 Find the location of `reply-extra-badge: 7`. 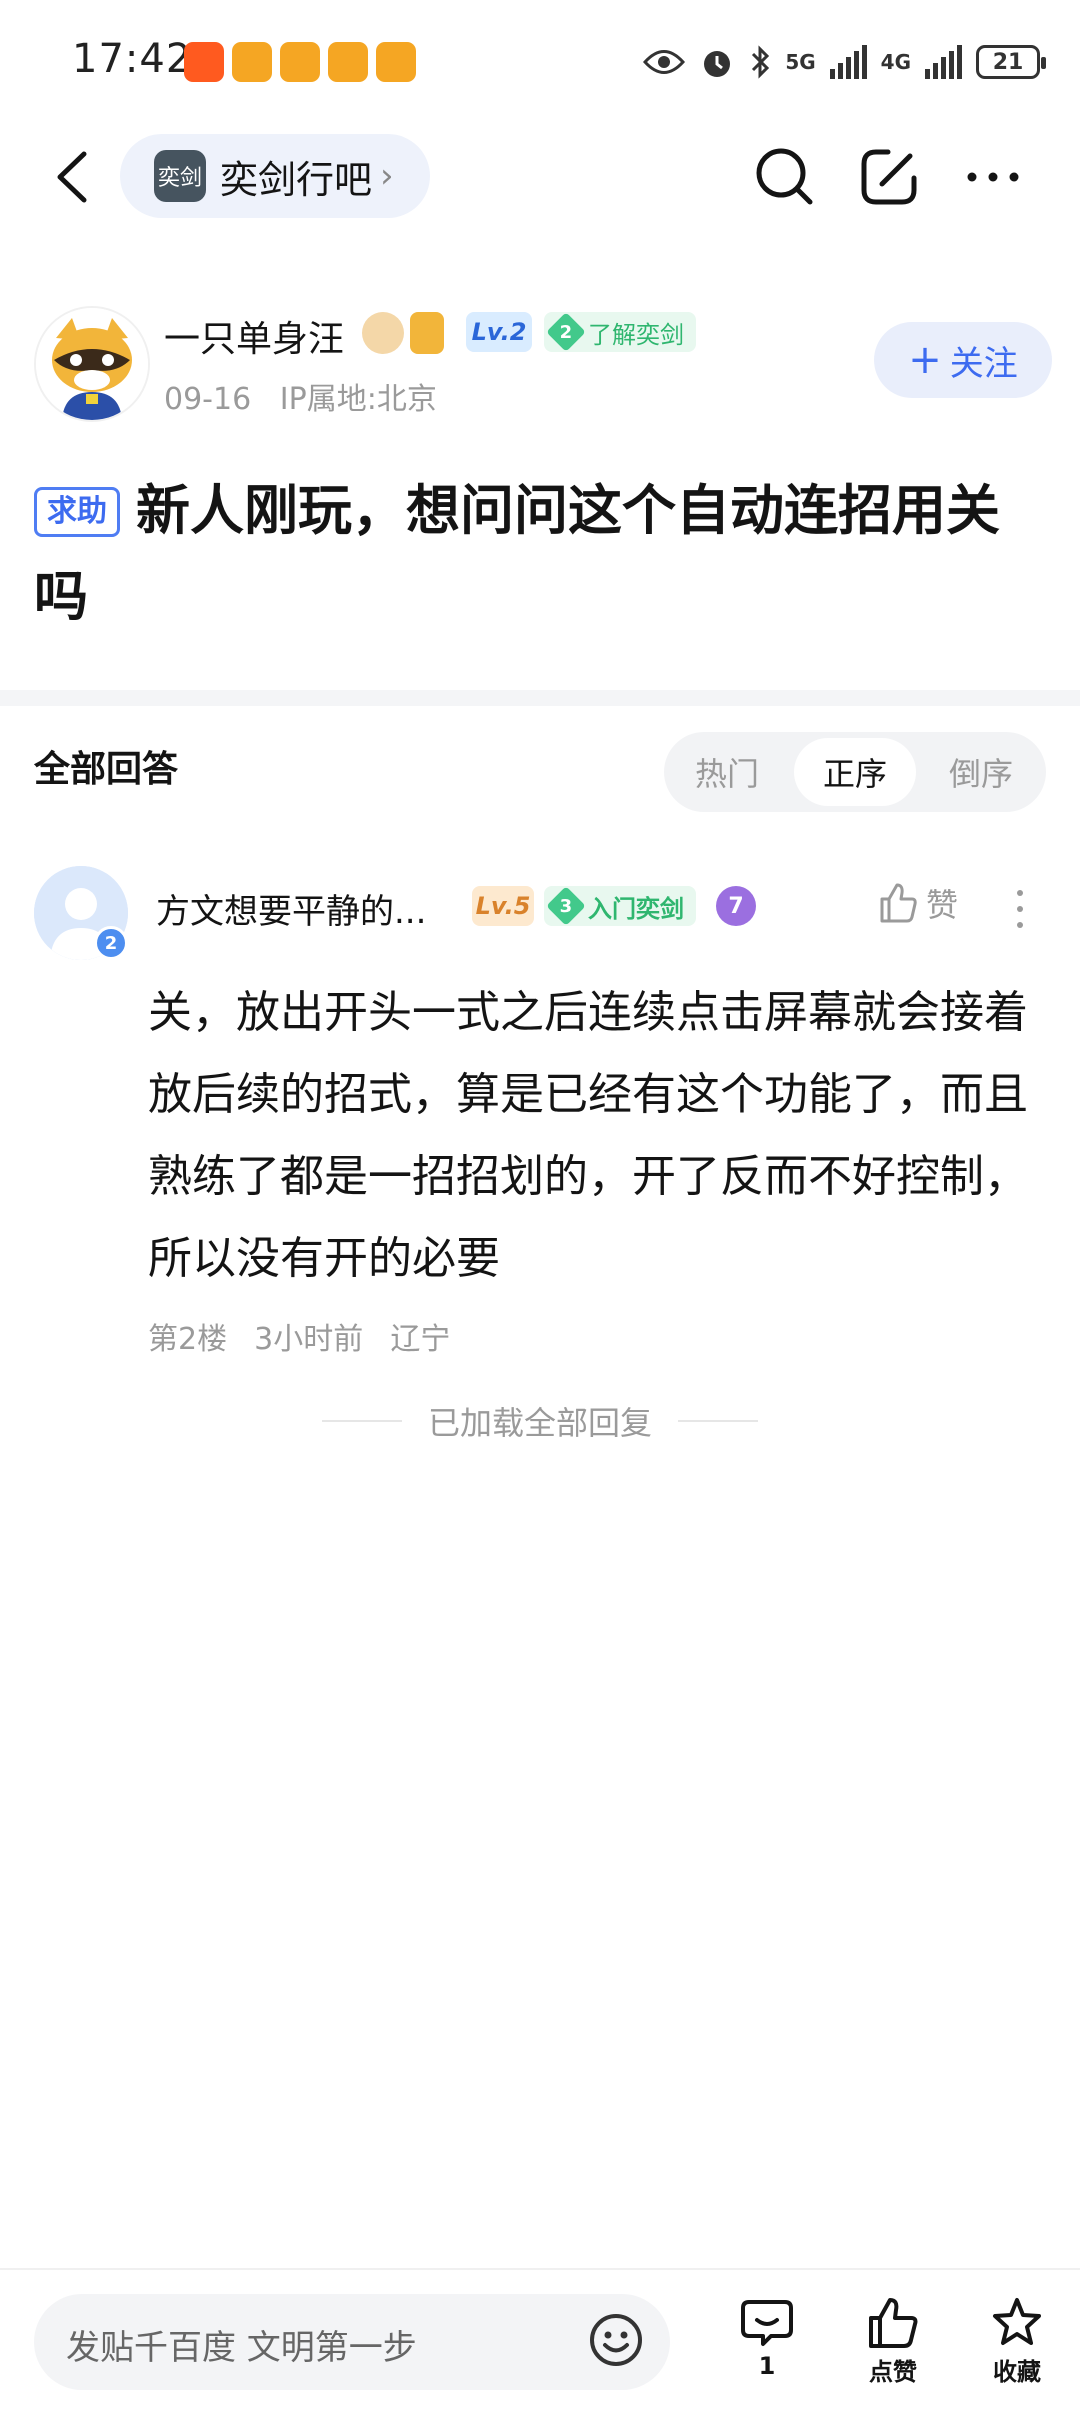

reply-extra-badge: 7 is located at coordinates (736, 906).